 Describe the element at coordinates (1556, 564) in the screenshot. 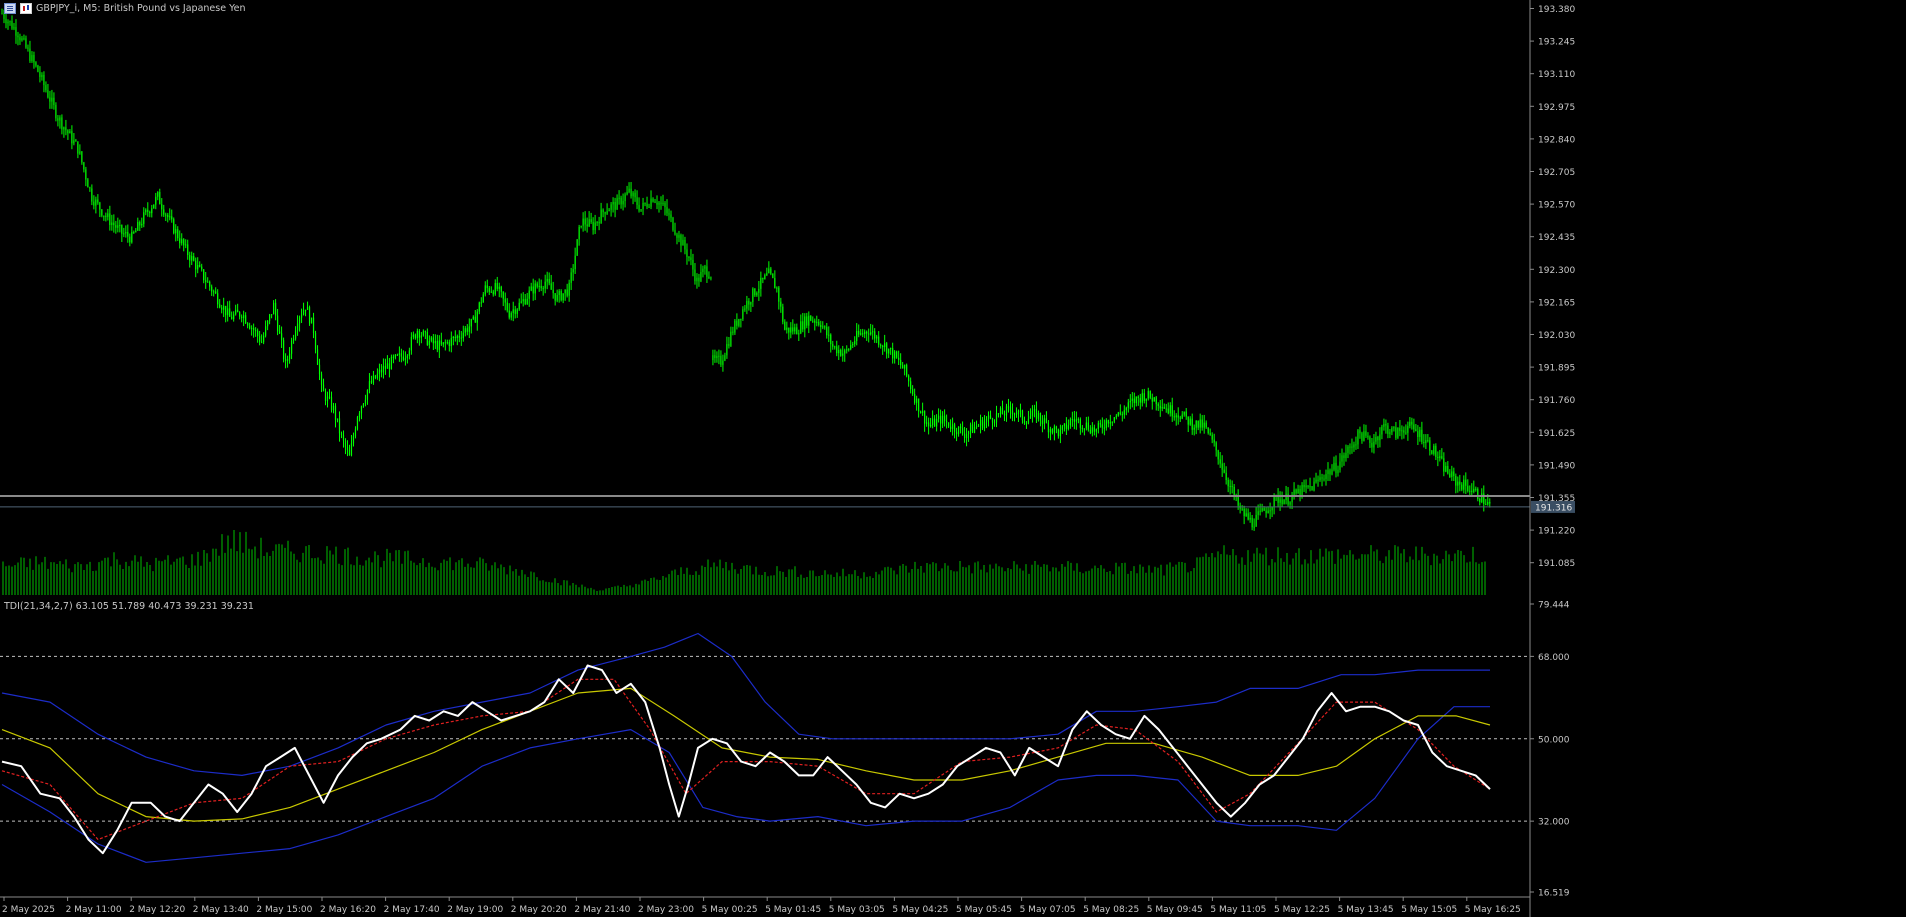

I see `price-tick-label: 191.085` at that location.